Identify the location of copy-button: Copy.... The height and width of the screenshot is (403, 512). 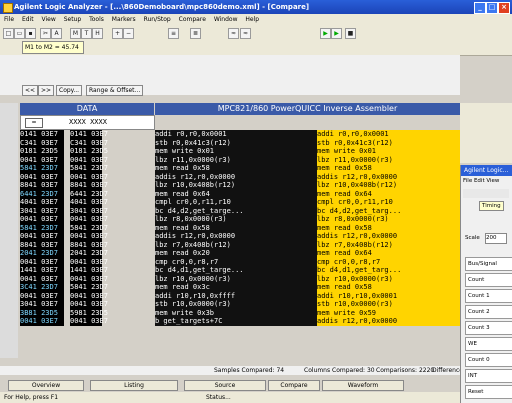
(69, 90).